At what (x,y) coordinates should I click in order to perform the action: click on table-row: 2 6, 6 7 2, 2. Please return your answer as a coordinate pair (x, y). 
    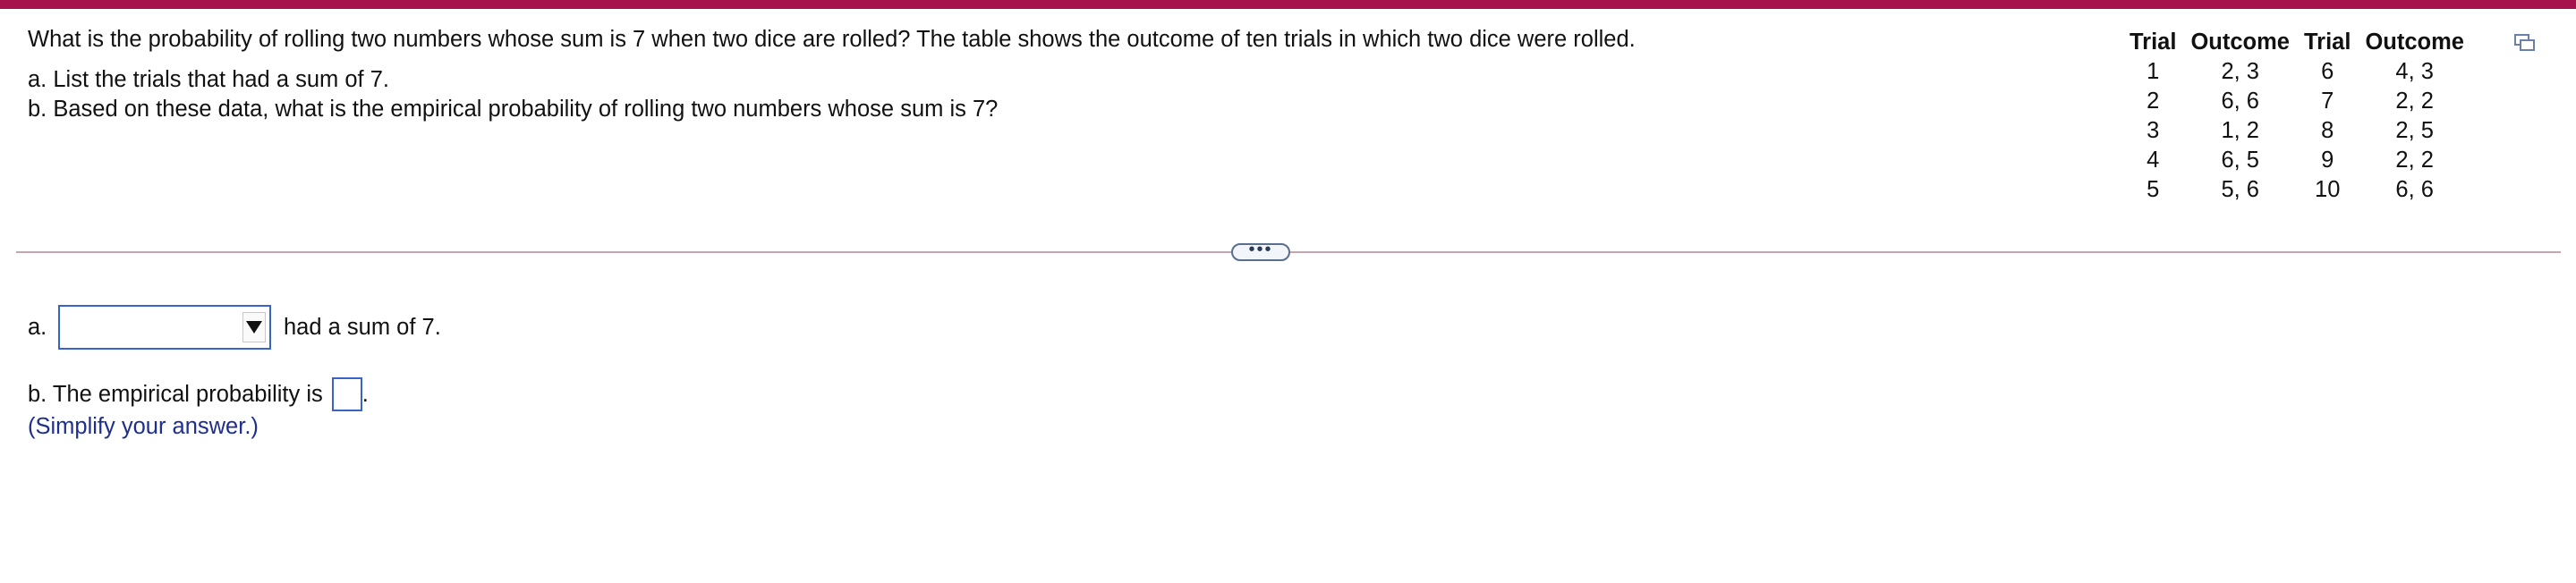
    Looking at the image, I should click on (2296, 101).